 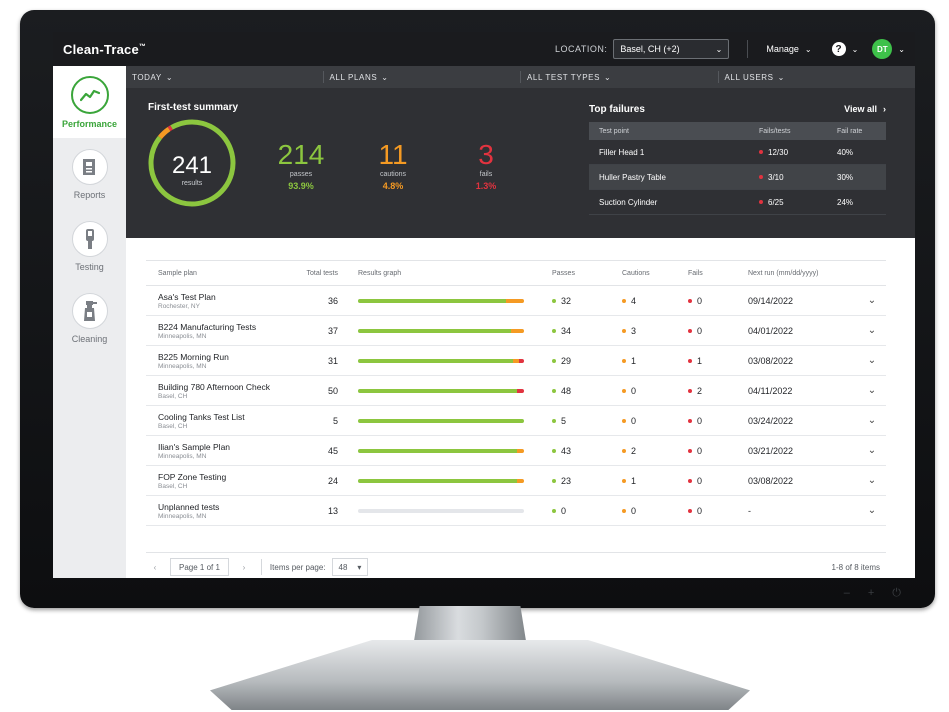 What do you see at coordinates (776, 177) in the screenshot?
I see `ratio-value: 3/10` at bounding box center [776, 177].